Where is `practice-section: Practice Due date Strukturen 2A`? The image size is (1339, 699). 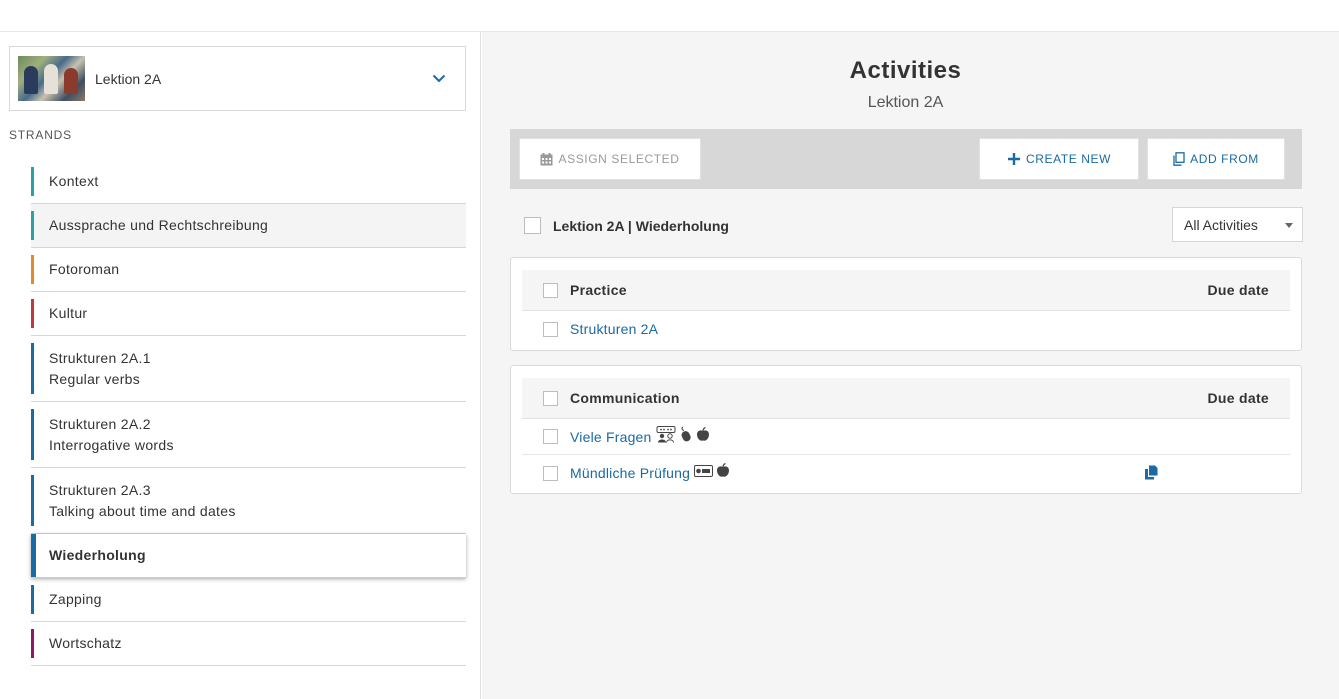
practice-section: Practice Due date Strukturen 2A is located at coordinates (906, 304).